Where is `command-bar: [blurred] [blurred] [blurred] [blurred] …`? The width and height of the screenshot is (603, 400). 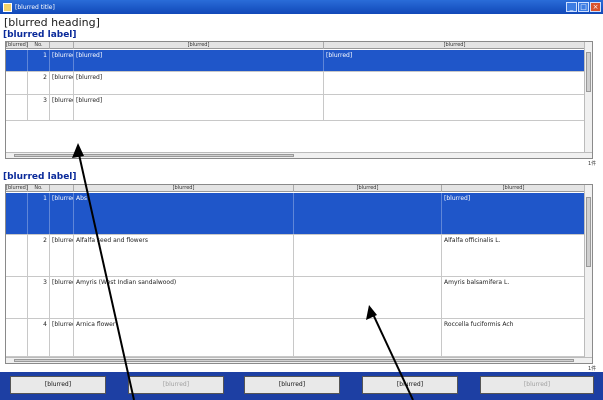 command-bar: [blurred] [blurred] [blurred] [blurred] … is located at coordinates (301, 386).